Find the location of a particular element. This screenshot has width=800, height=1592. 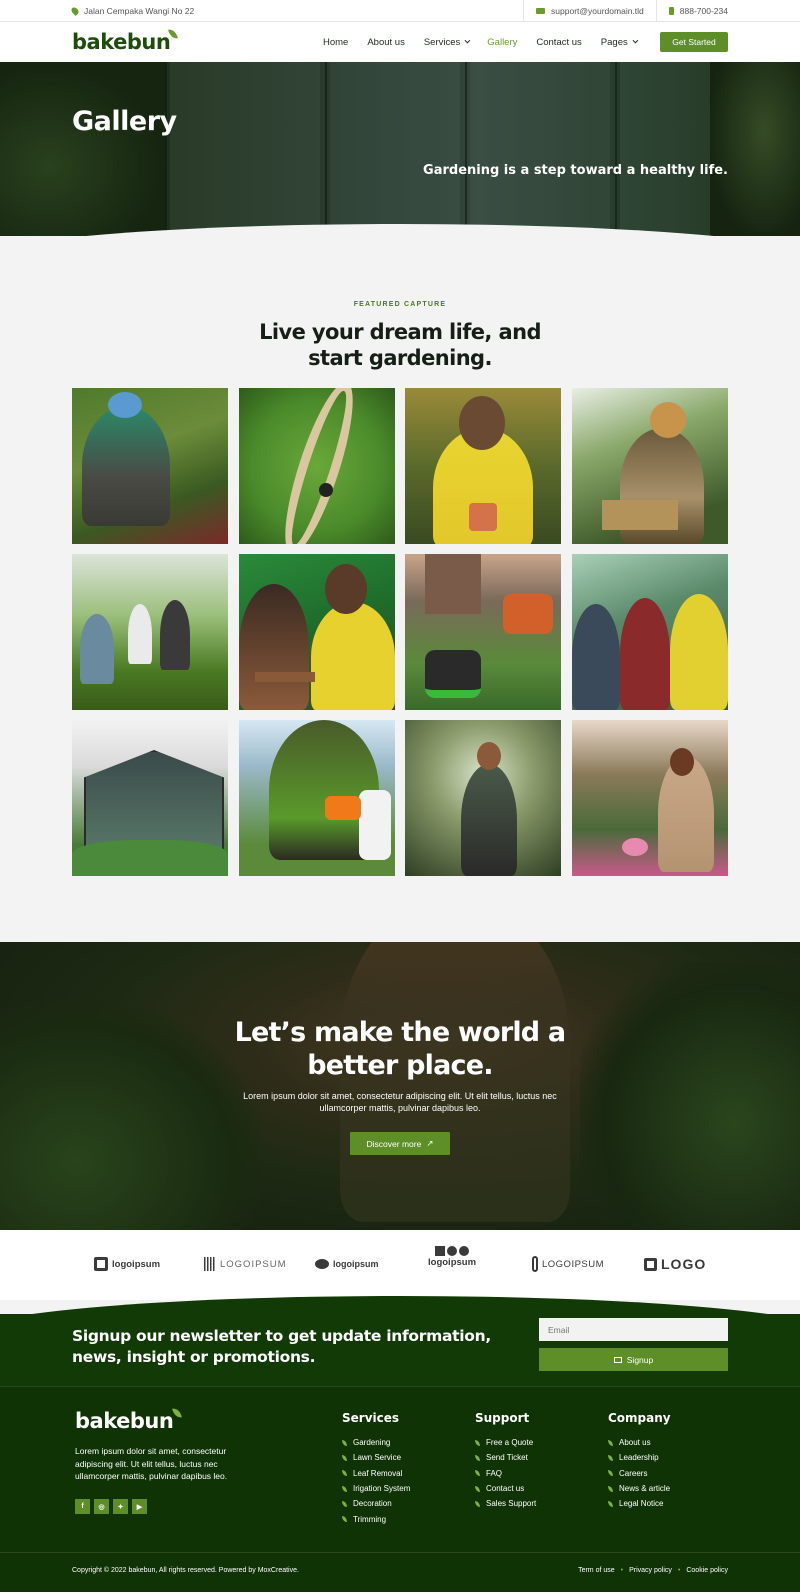

link-label: Decoration is located at coordinates (372, 1504).